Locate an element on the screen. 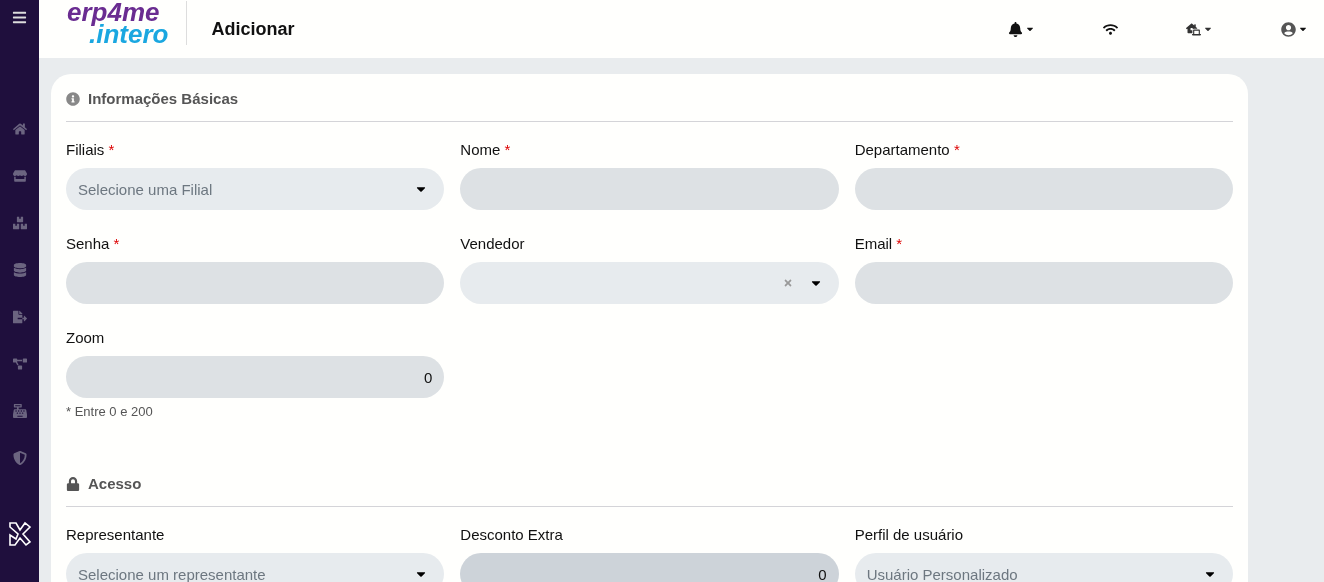  avatar-icon is located at coordinates (1288, 29).